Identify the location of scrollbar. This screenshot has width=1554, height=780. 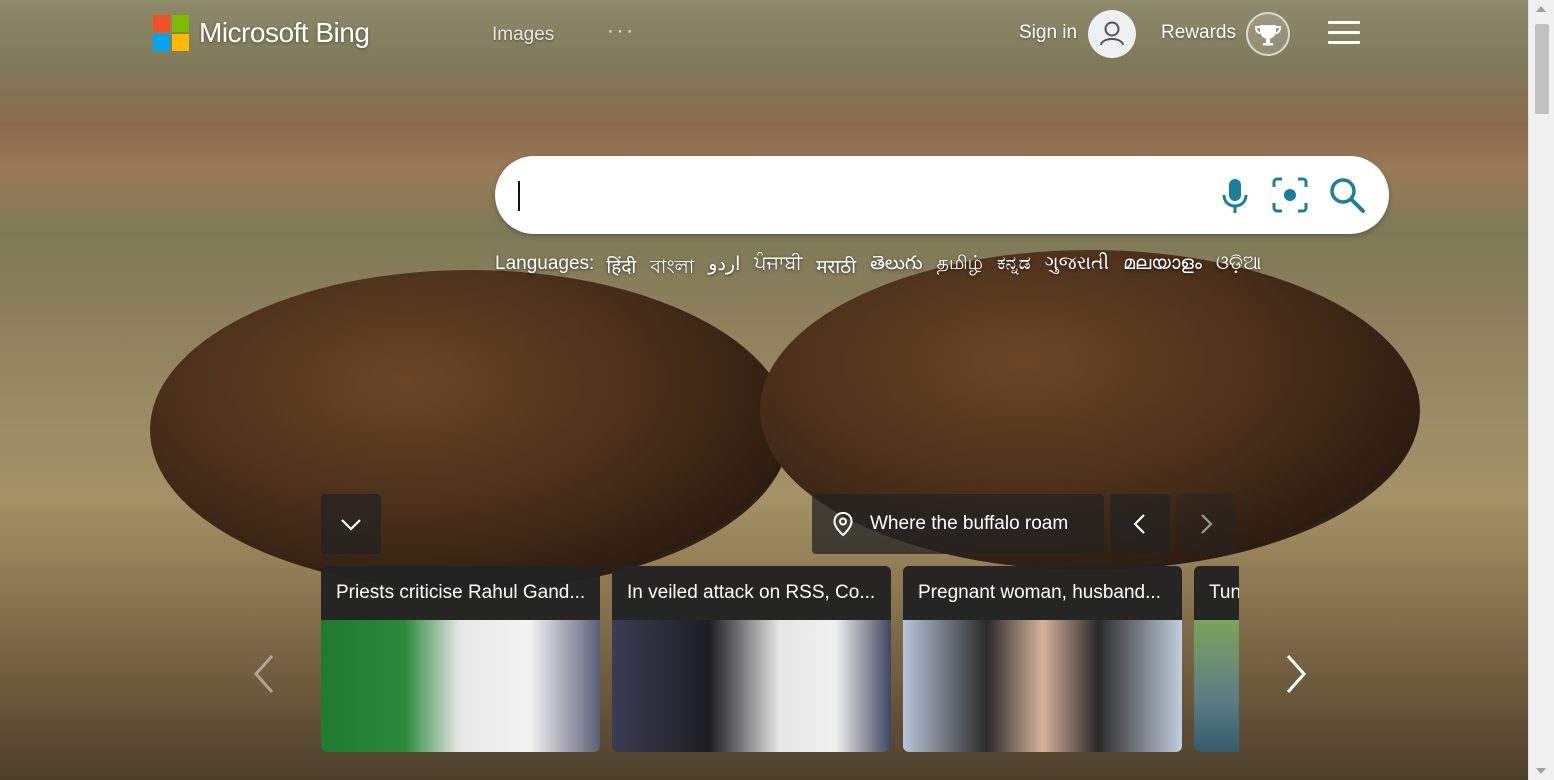
(1541, 390).